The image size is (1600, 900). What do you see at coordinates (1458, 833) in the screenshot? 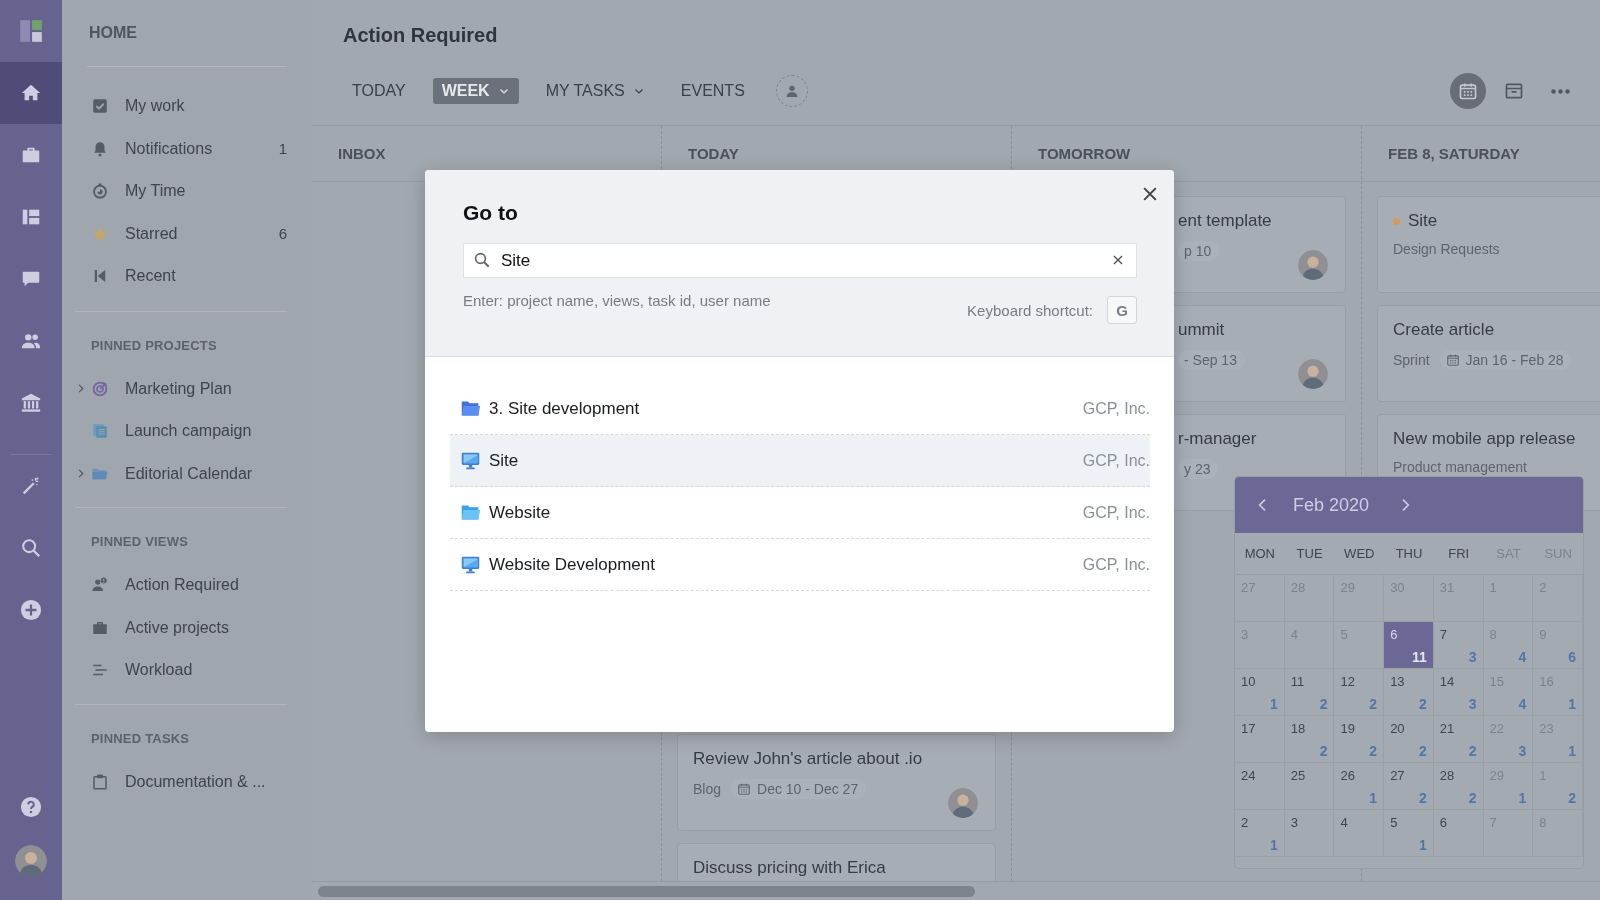
I see `calendar-day: 6` at bounding box center [1458, 833].